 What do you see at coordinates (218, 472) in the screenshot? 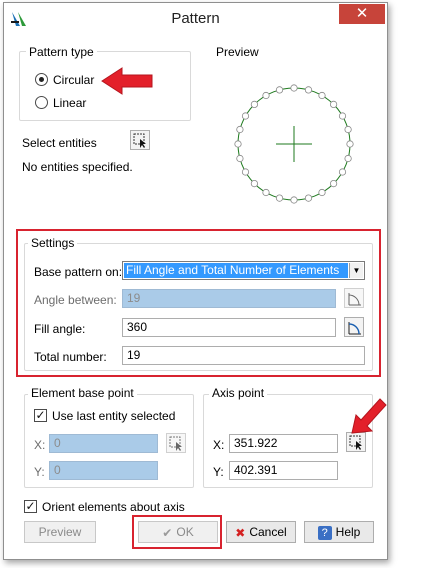
I see `axis-y-label: Y:` at bounding box center [218, 472].